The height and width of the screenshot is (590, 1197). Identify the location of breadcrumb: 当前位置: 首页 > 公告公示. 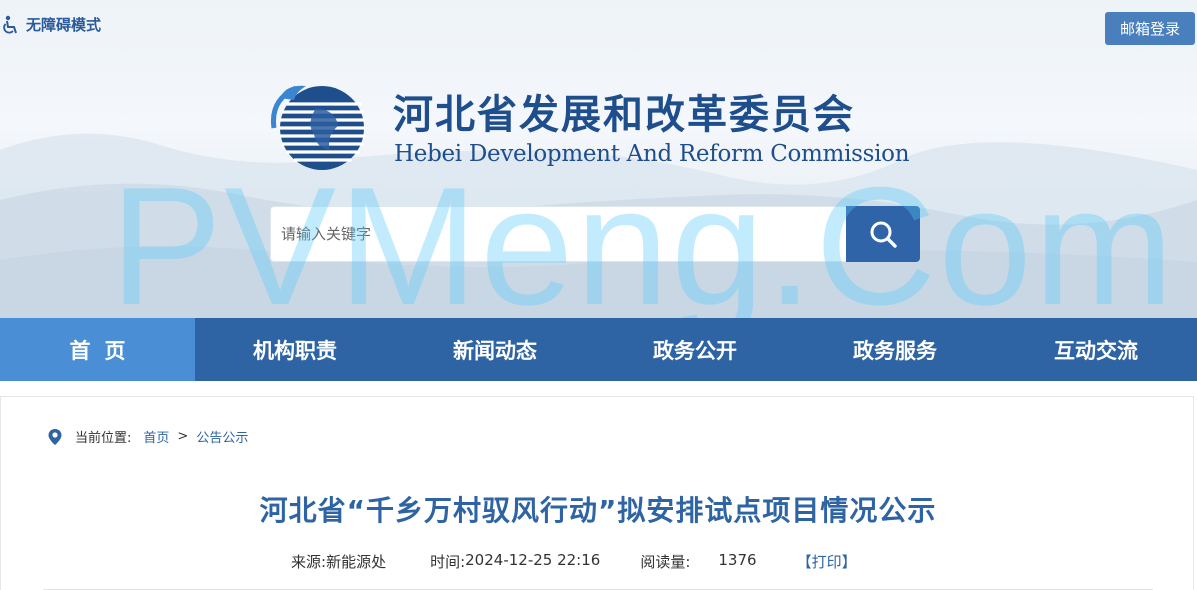
(147, 436).